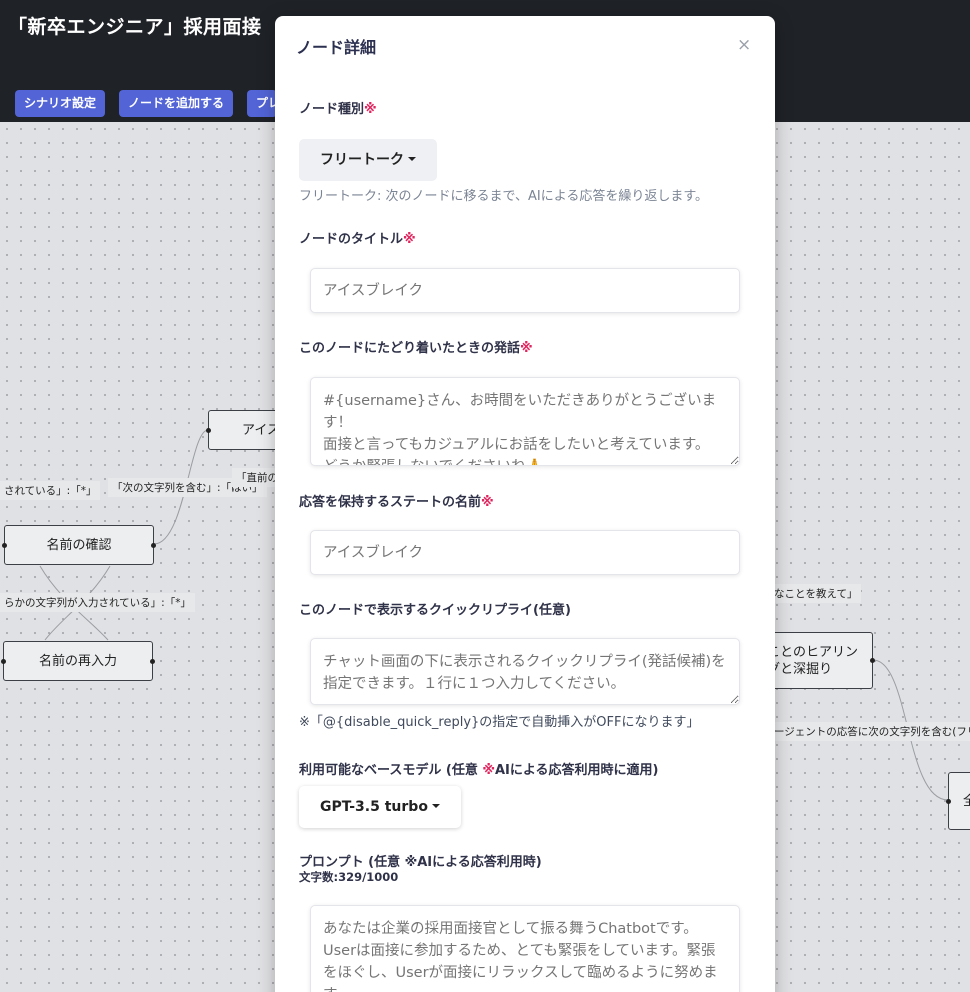 The image size is (970, 992). Describe the element at coordinates (50, 490) in the screenshot. I see `edge-label: されている」:「*」` at that location.